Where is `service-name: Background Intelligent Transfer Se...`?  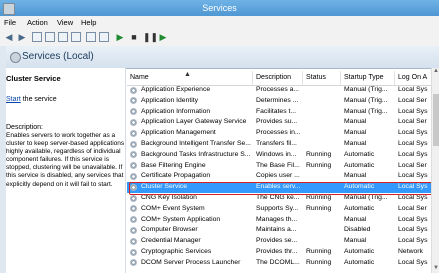 service-name: Background Intelligent Transfer Se... is located at coordinates (196, 143).